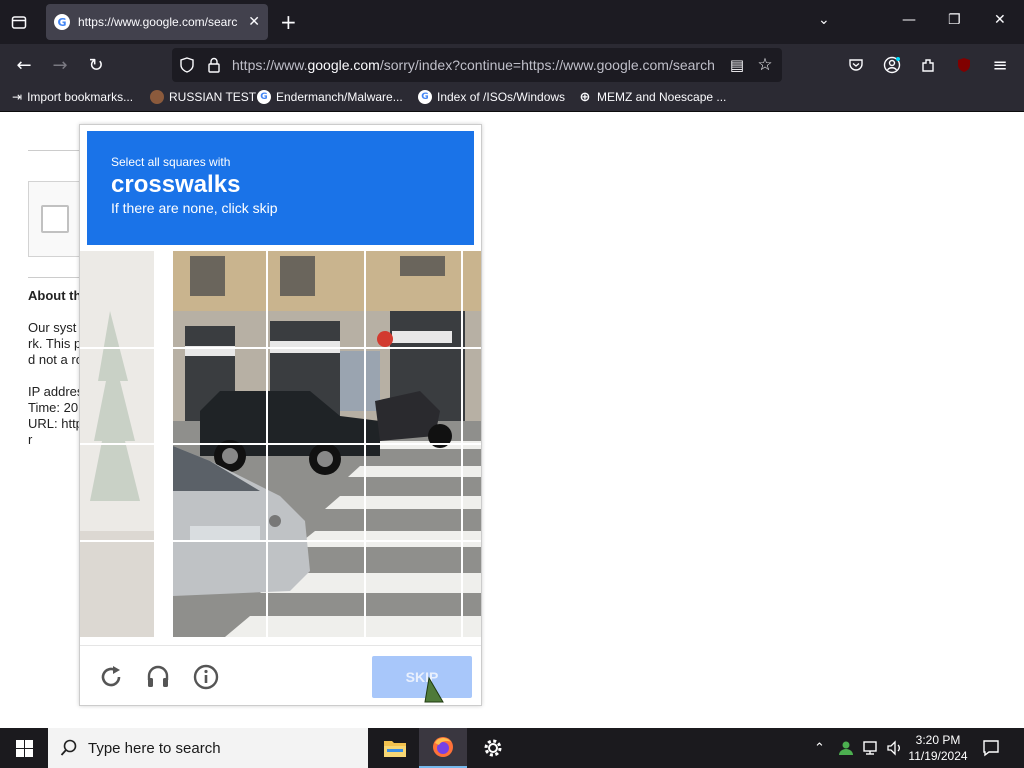  Describe the element at coordinates (765, 65) in the screenshot. I see `bookmark-star-icon: ☆` at that location.